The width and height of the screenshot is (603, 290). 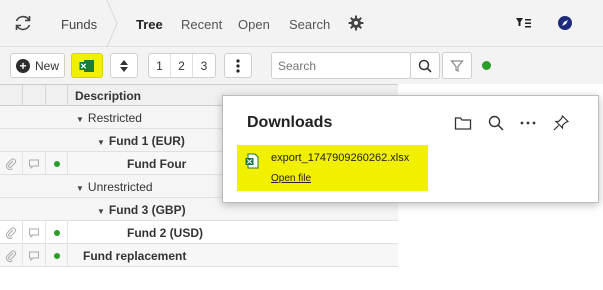 I want to click on tree-group-label: ▼ Unrestricted, so click(x=114, y=187).